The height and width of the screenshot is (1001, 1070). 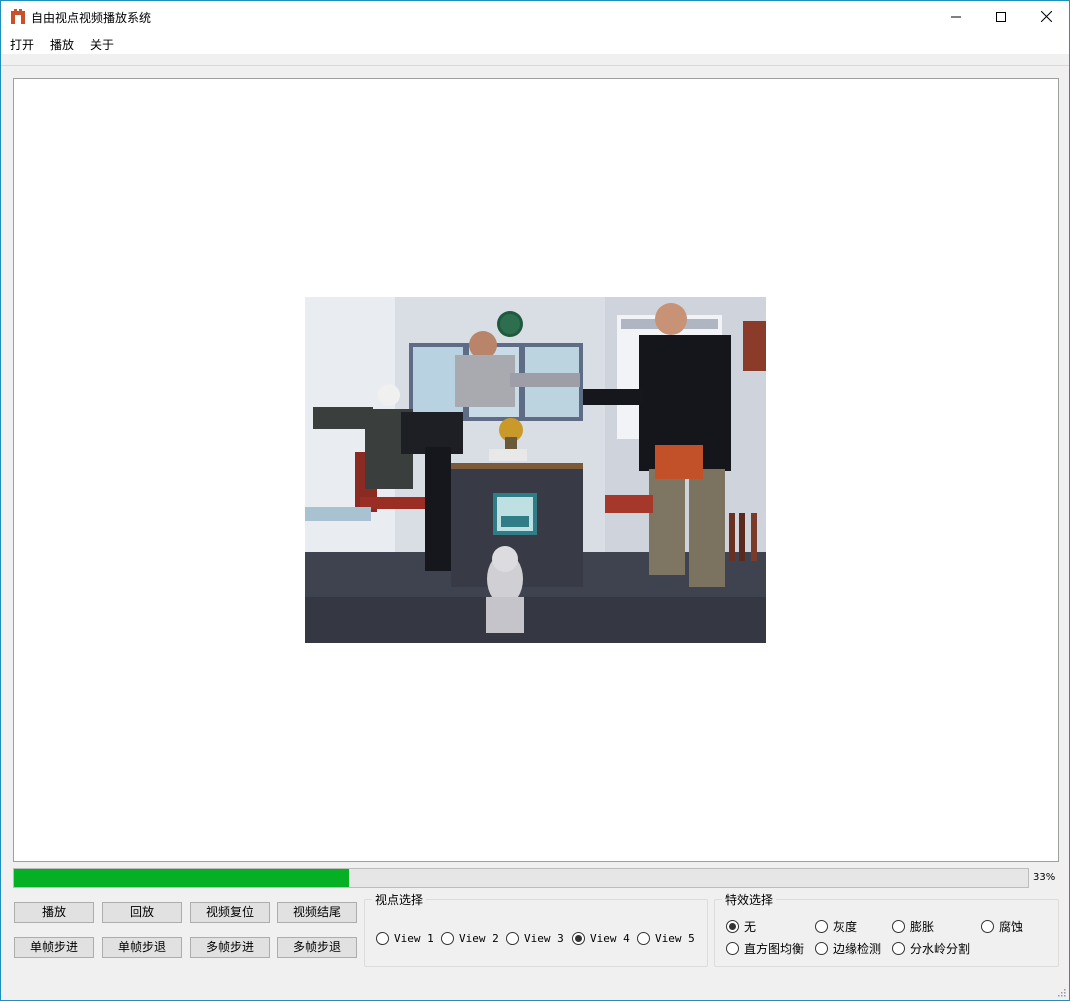 What do you see at coordinates (535, 43) in the screenshot?
I see `menu-bar: 打开 播放 关于` at bounding box center [535, 43].